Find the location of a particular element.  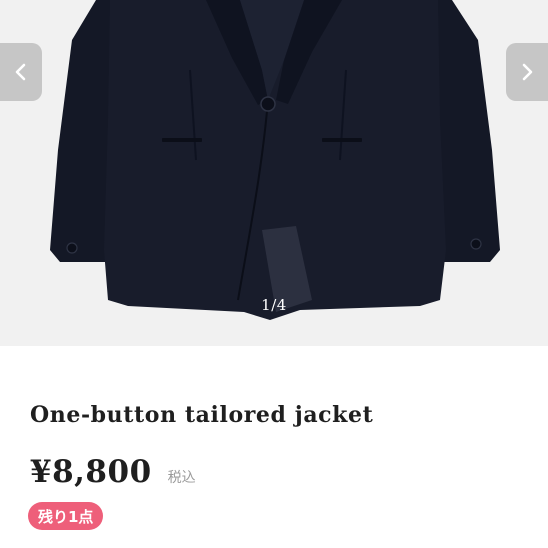

chevron-right-icon is located at coordinates (527, 72).